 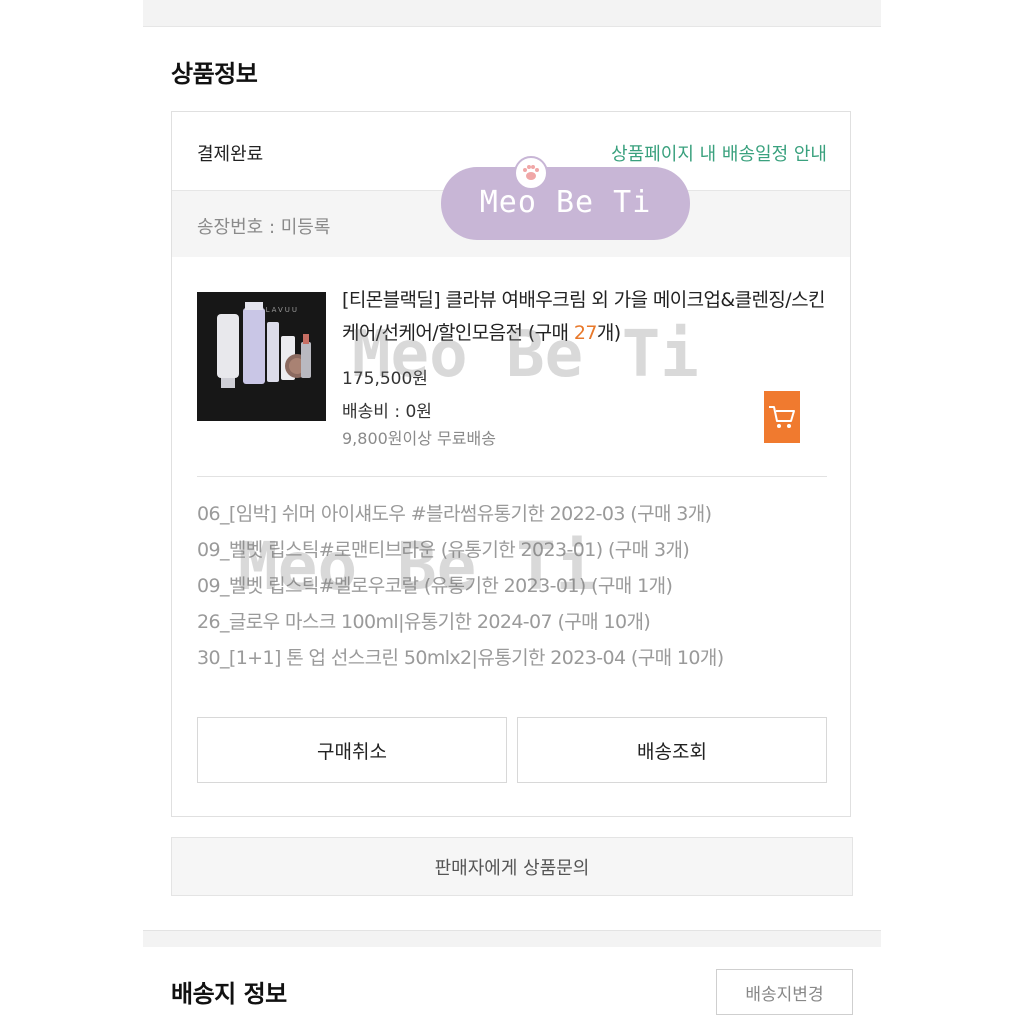 I want to click on change-address-button: 배송지변경, so click(x=784, y=992).